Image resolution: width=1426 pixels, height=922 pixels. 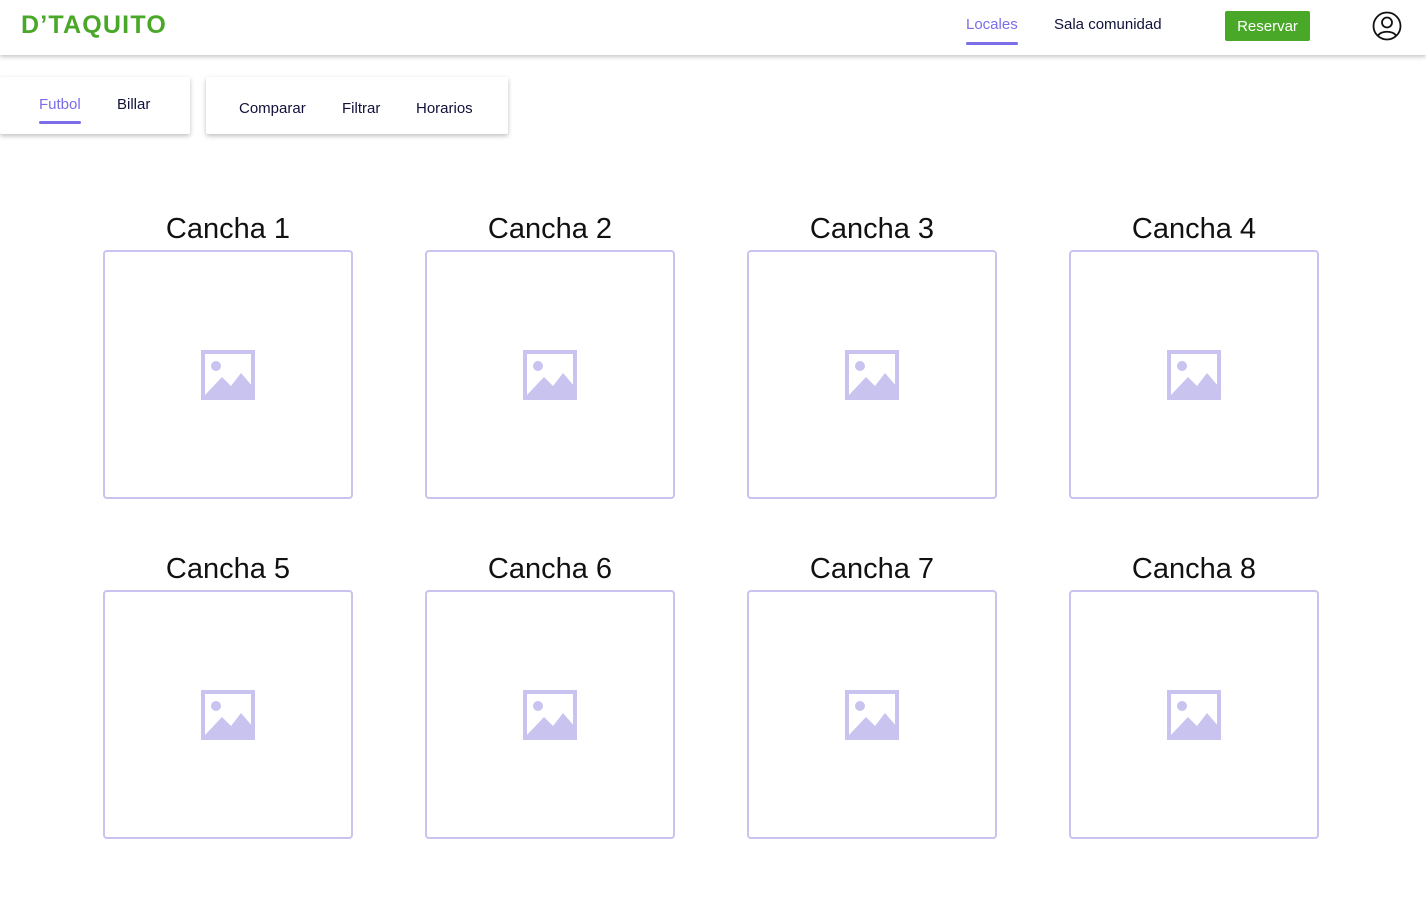 I want to click on tools-bar: Comparar Filtrar Horarios, so click(x=357, y=105).